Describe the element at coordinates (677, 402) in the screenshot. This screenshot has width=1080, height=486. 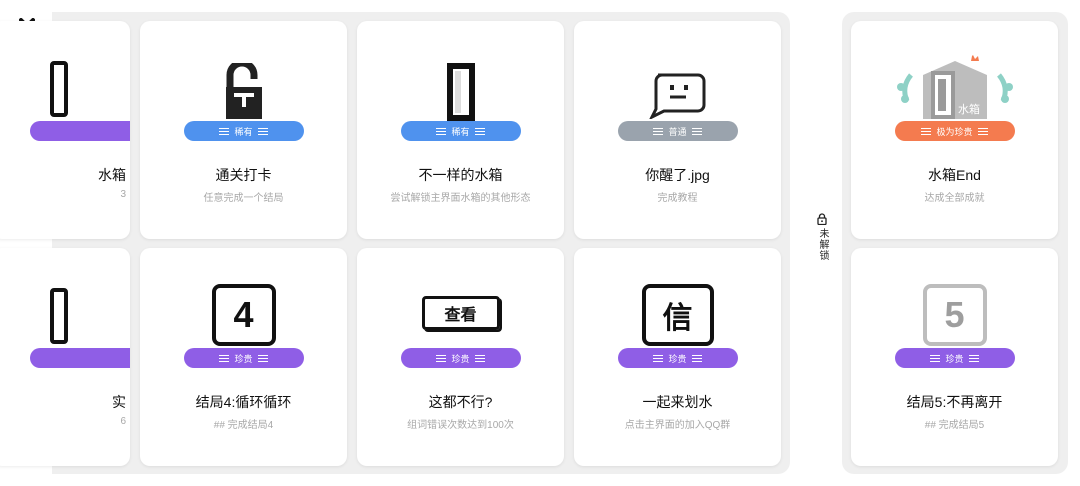
I see `achievement-title: 一起来划水` at that location.